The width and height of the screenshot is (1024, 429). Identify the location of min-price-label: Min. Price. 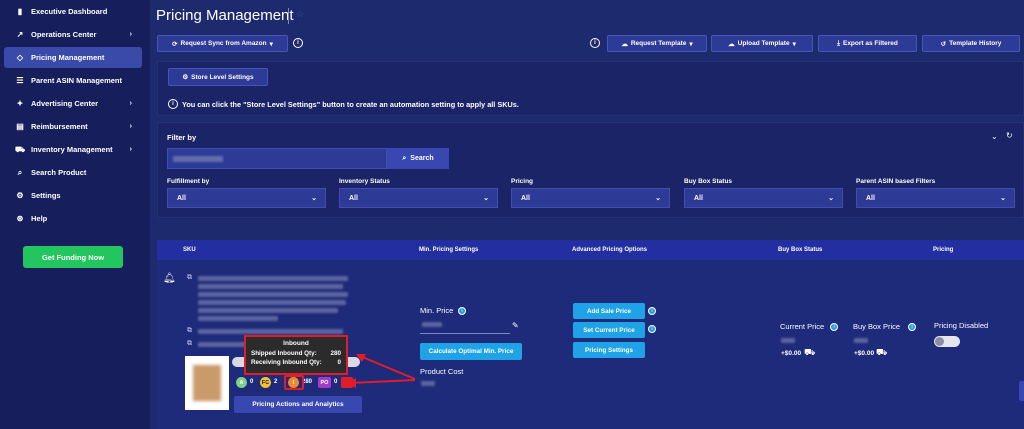
(437, 310).